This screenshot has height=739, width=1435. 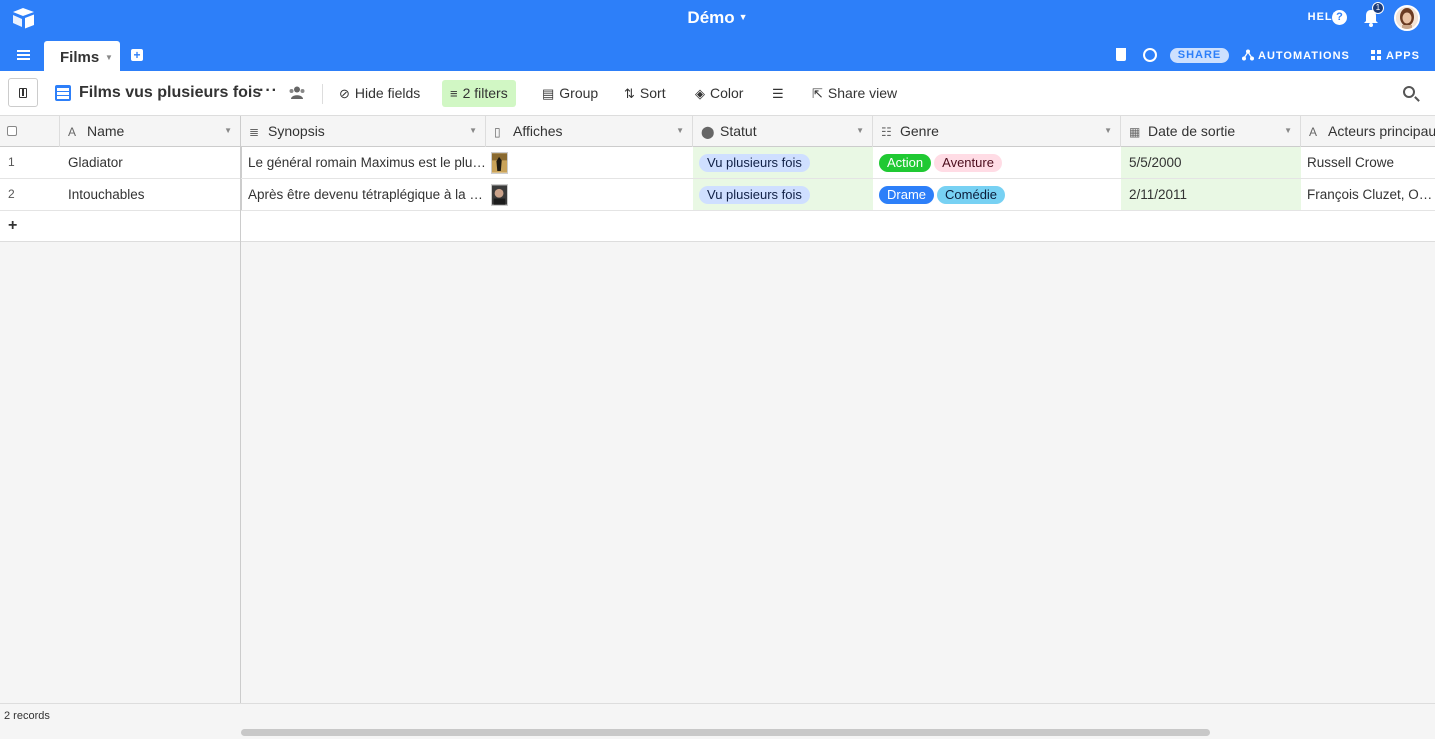 What do you see at coordinates (137, 55) in the screenshot?
I see `add-table-icon: +` at bounding box center [137, 55].